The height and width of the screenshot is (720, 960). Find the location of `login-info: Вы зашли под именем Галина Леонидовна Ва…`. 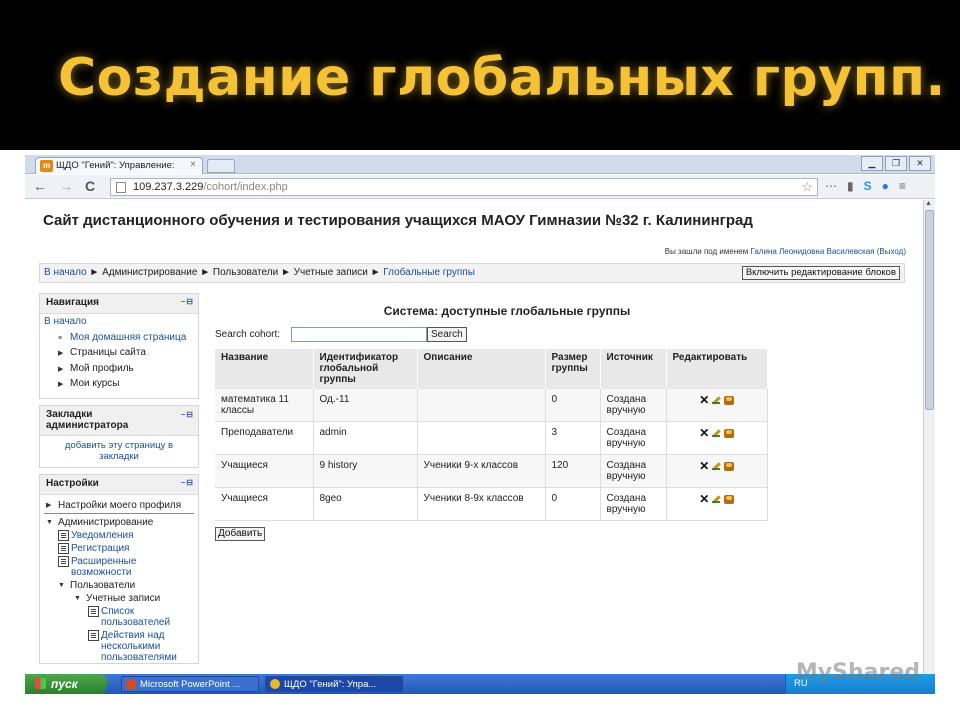

login-info: Вы зашли под именем Галина Леонидовна Ва… is located at coordinates (785, 251).